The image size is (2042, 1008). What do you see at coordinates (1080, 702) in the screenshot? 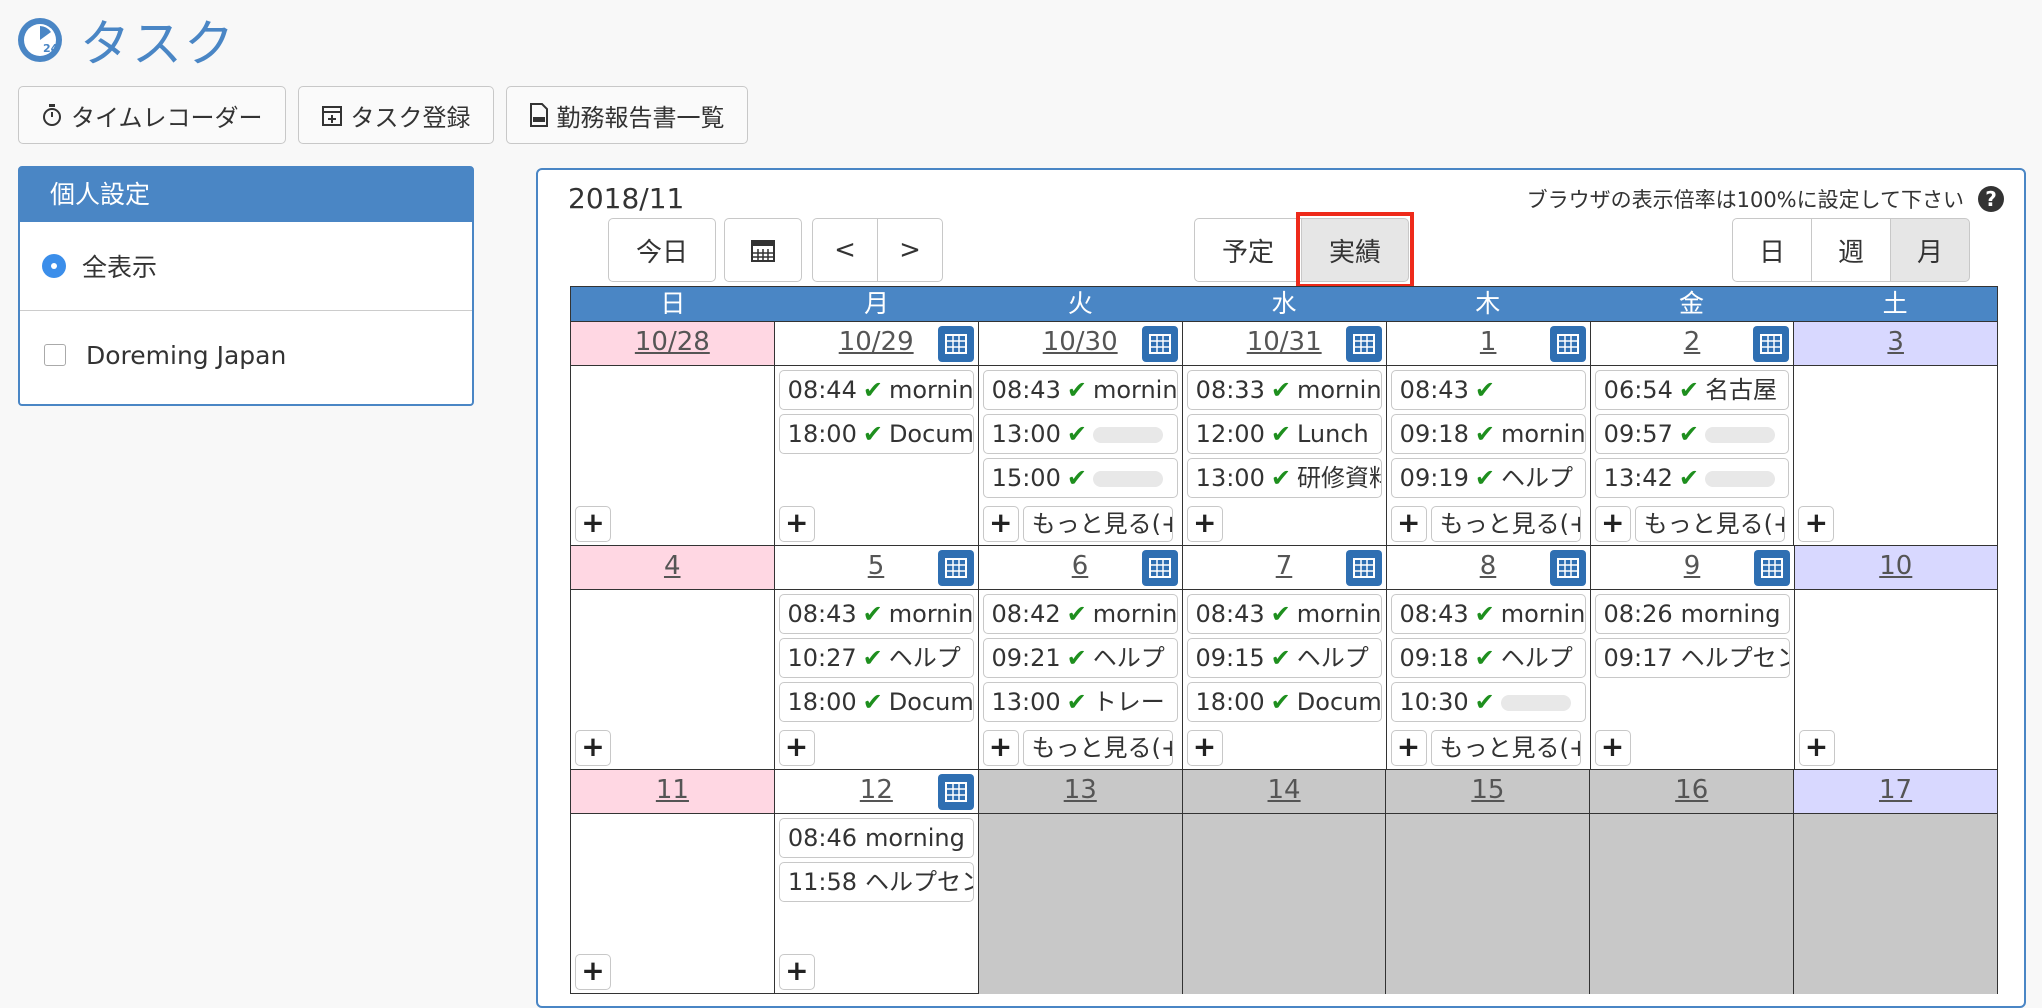
I see `event-item: 13:00 ✔ トレー` at bounding box center [1080, 702].